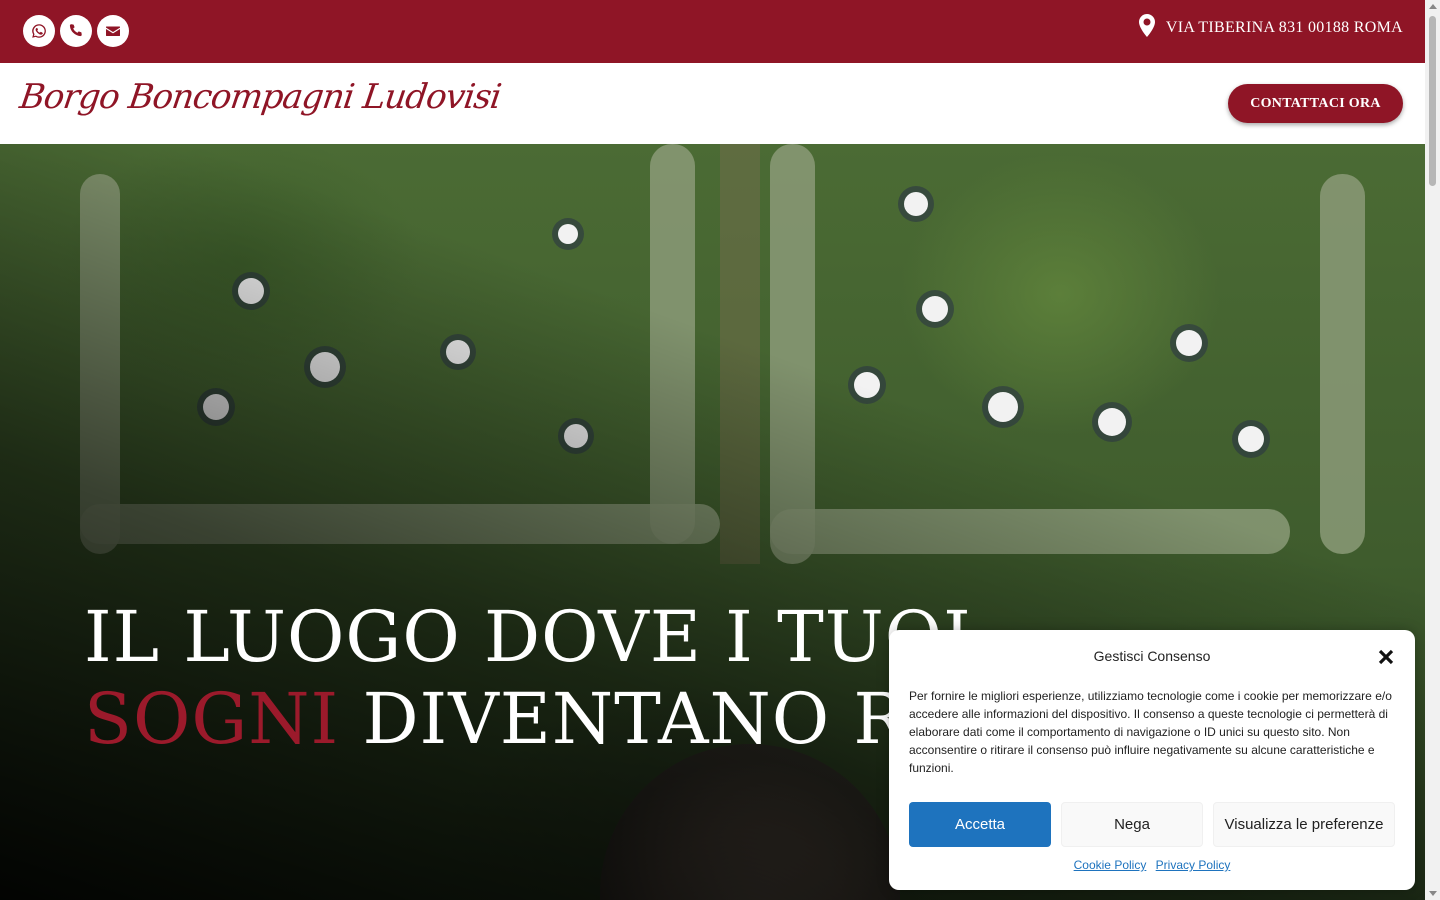 Image resolution: width=1440 pixels, height=900 pixels. Describe the element at coordinates (1433, 893) in the screenshot. I see `scroll-down-icon` at that location.